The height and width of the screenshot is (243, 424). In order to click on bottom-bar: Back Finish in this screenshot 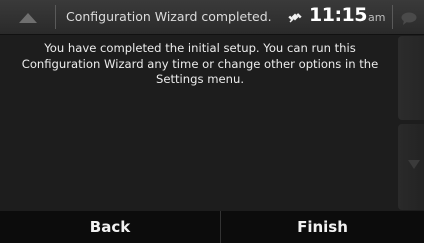, I will do `click(212, 227)`.